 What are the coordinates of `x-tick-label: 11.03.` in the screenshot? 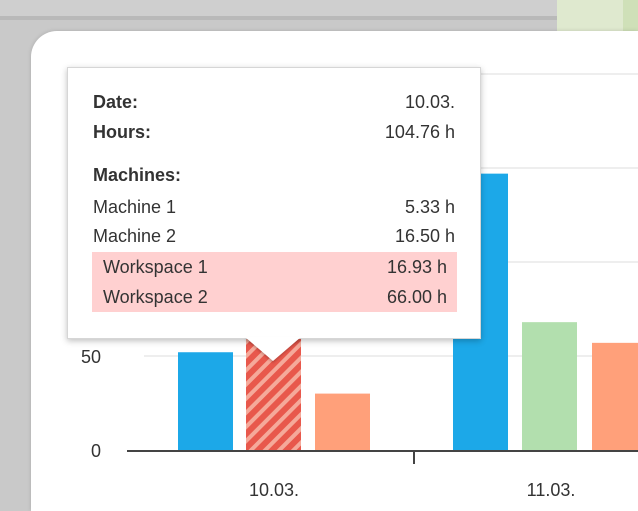 It's located at (551, 489).